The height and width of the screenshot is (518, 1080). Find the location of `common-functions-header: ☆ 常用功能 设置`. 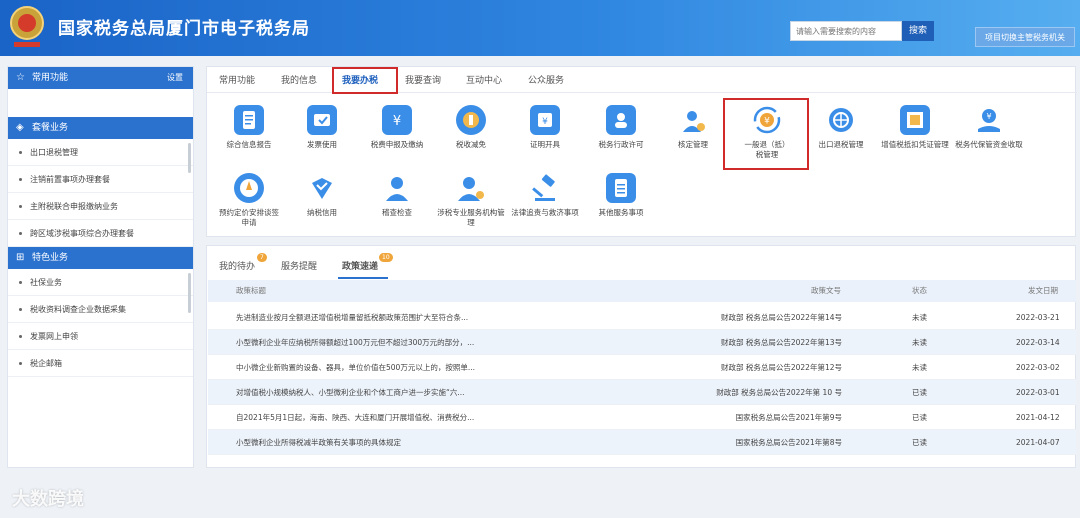

common-functions-header: ☆ 常用功能 设置 is located at coordinates (100, 78).